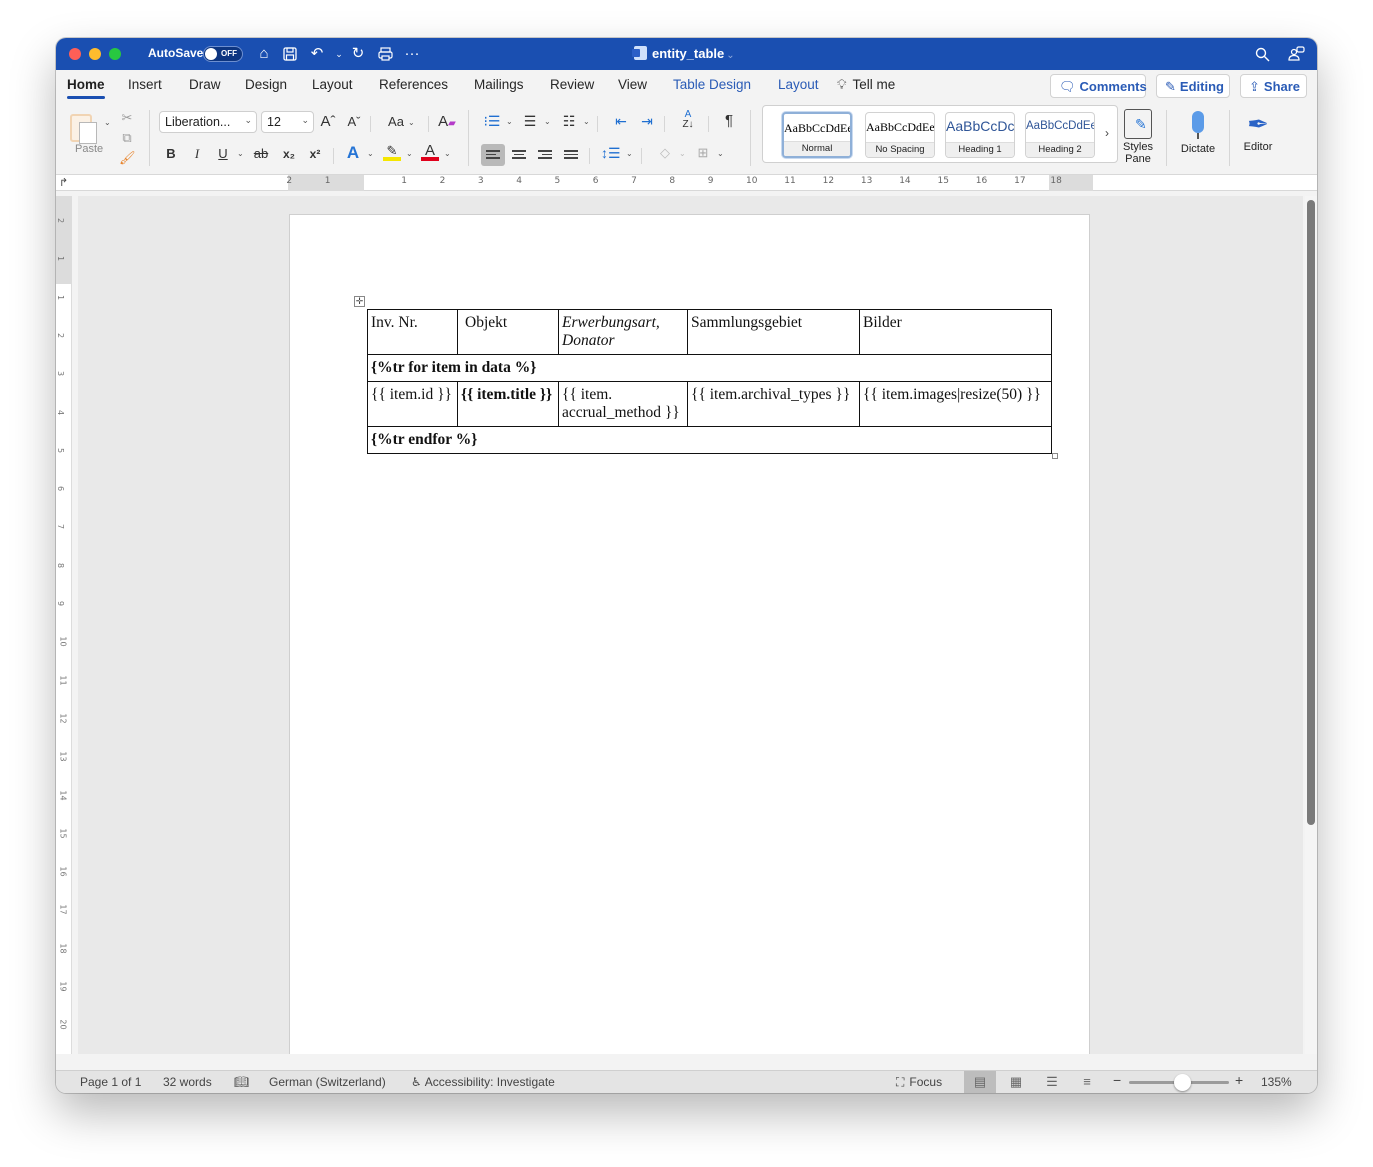 This screenshot has width=1373, height=1167. What do you see at coordinates (492, 121) in the screenshot?
I see `bullets-icon: ⁝☰` at bounding box center [492, 121].